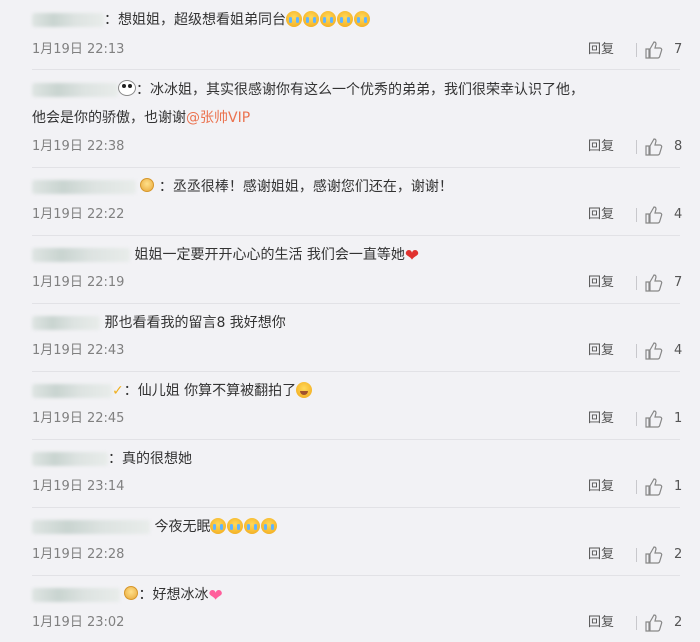 This screenshot has width=700, height=642. I want to click on comment-date: 1月19日 22:38, so click(78, 146).